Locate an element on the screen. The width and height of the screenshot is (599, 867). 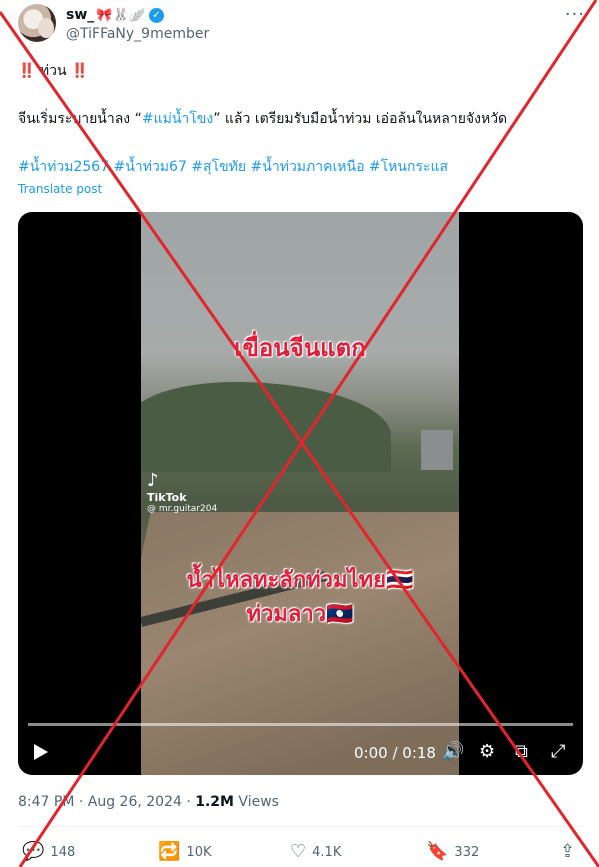
video-hill is located at coordinates (266, 427).